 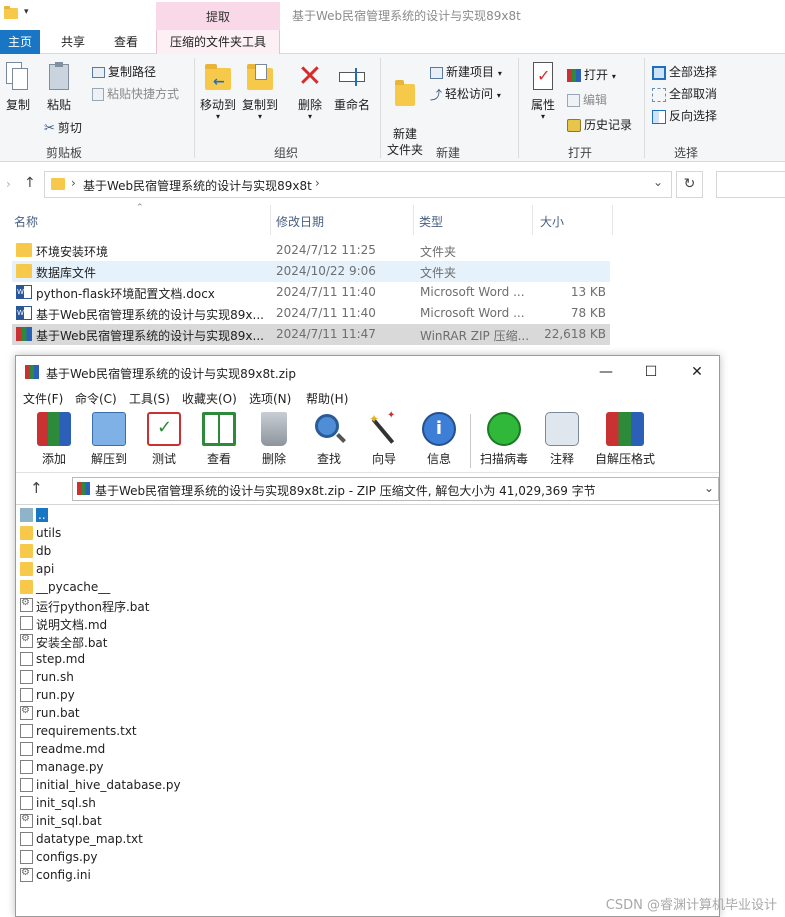 What do you see at coordinates (750, 184) in the screenshot?
I see `search-input` at bounding box center [750, 184].